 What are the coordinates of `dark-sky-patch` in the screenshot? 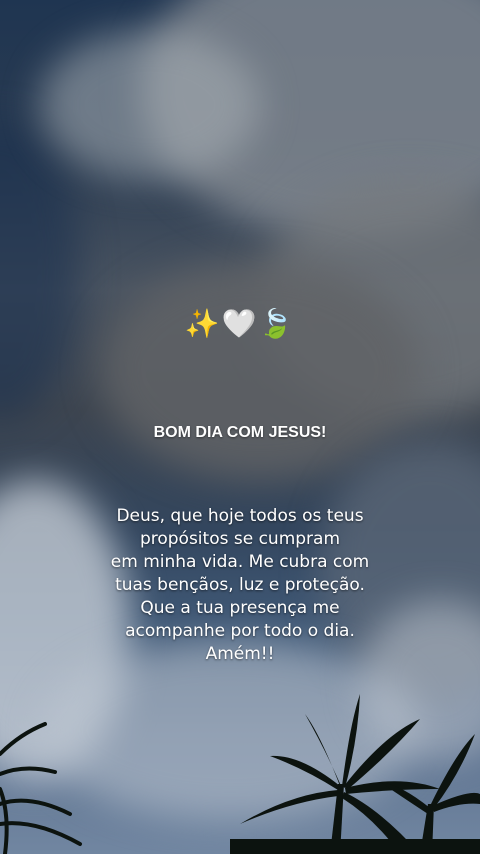 It's located at (40, 270).